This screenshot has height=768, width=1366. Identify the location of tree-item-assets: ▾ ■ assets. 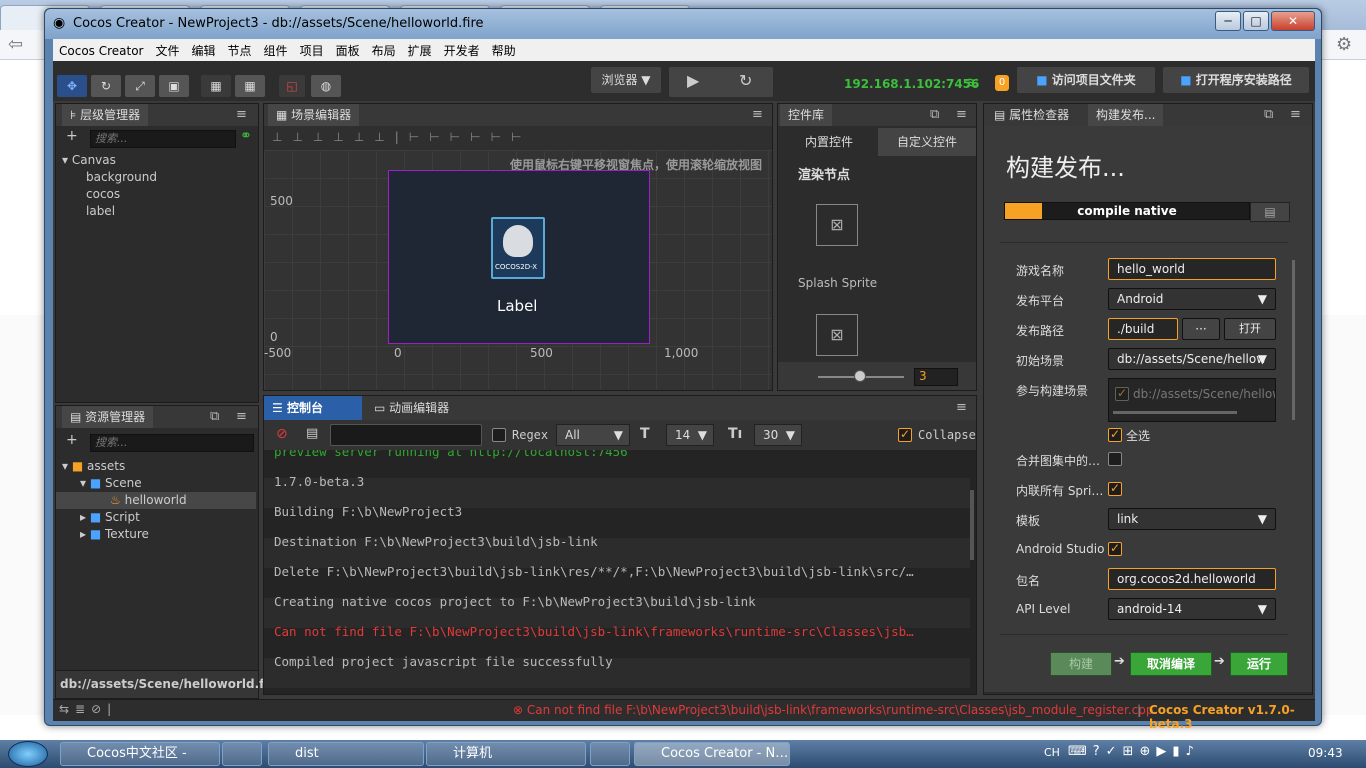
(93, 466).